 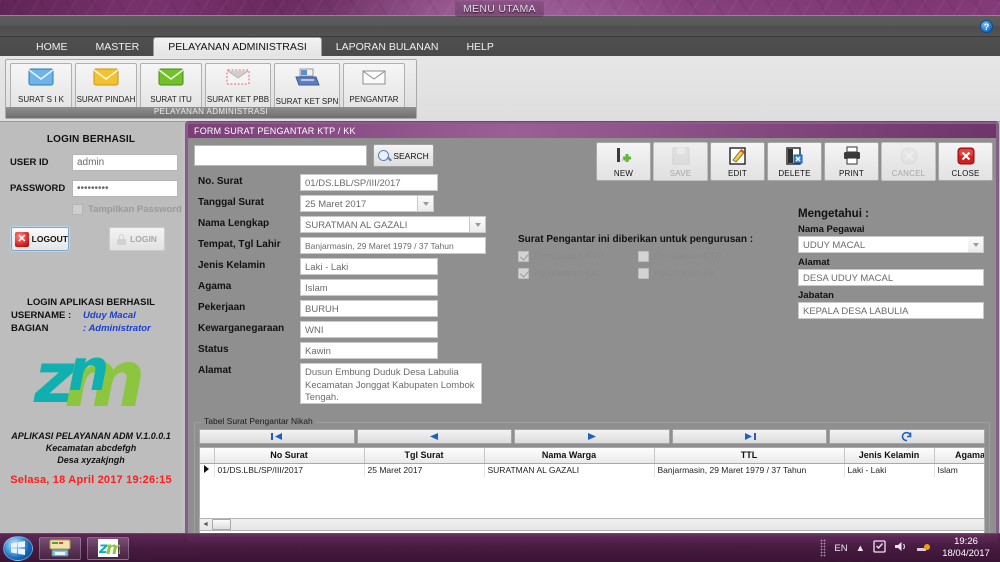 What do you see at coordinates (794, 161) in the screenshot?
I see `delete-button: DELETE` at bounding box center [794, 161].